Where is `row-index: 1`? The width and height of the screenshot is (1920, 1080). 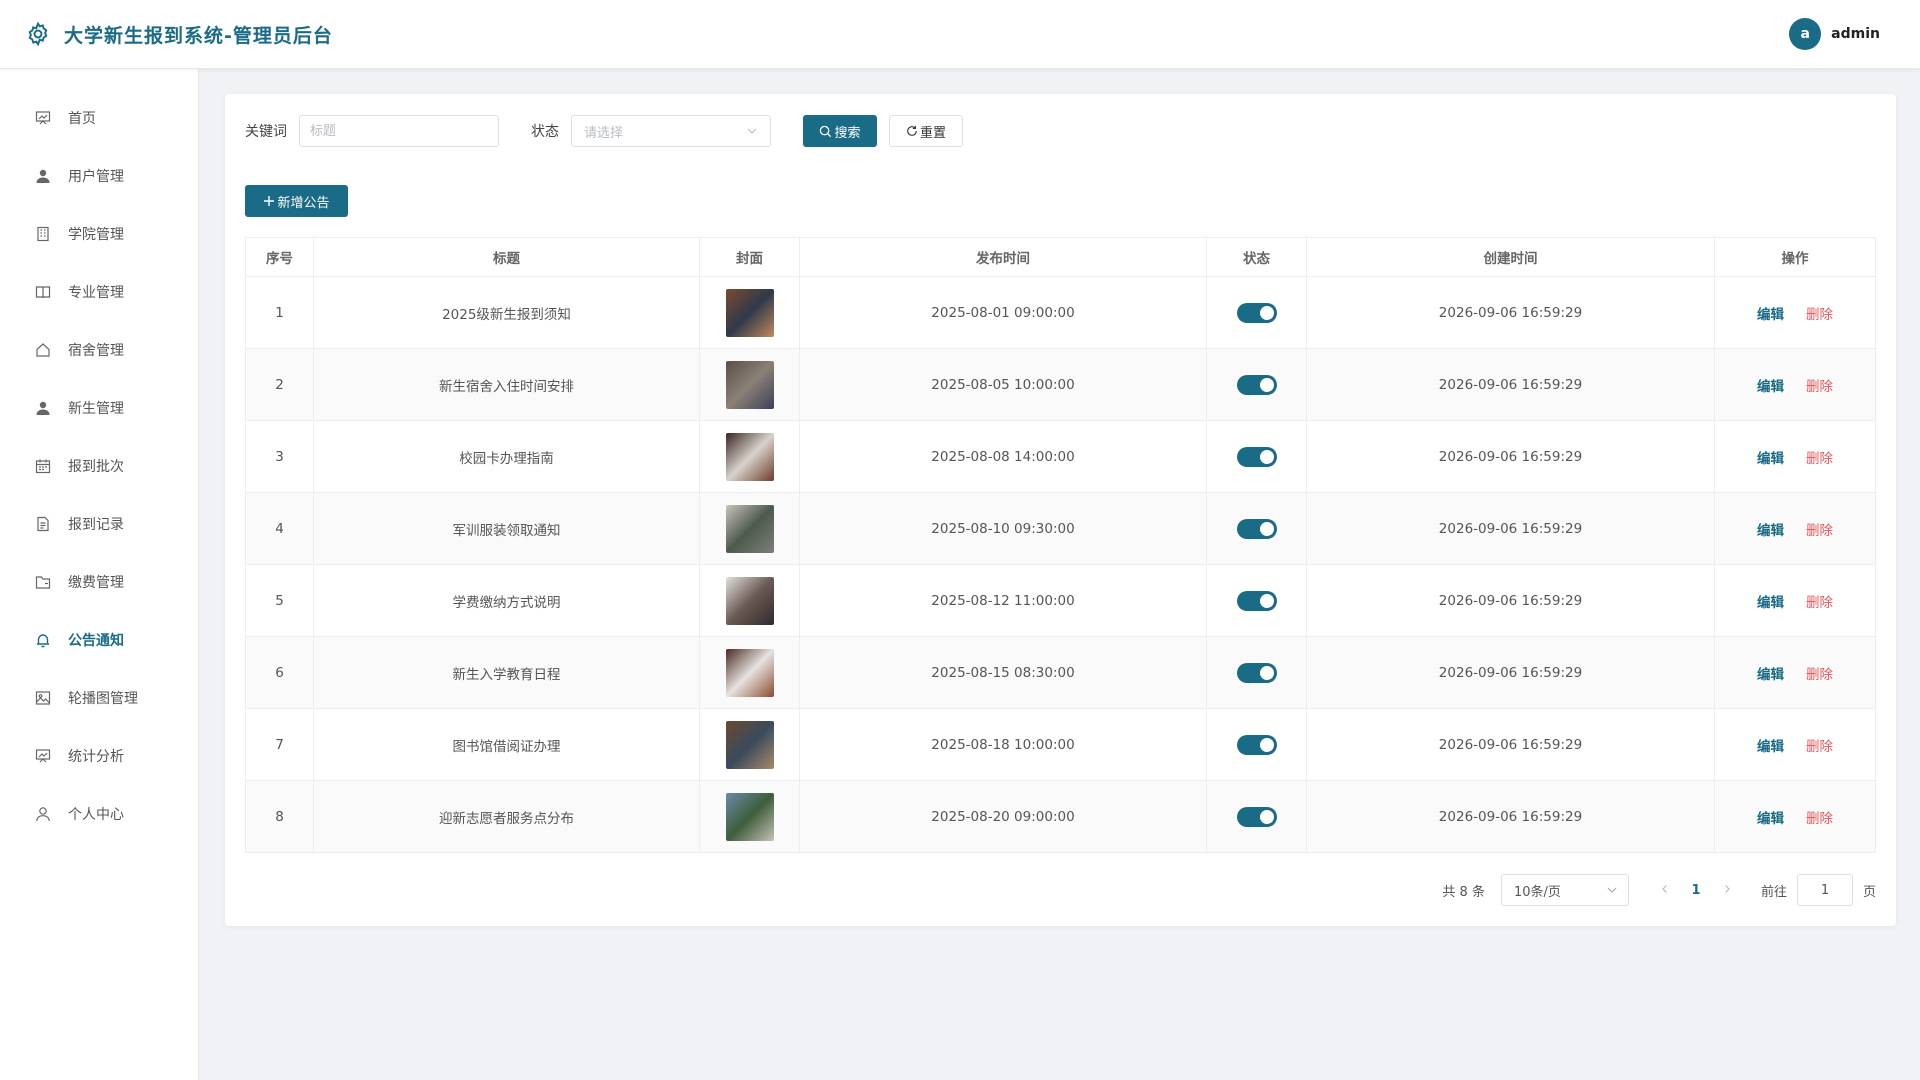 row-index: 1 is located at coordinates (279, 312).